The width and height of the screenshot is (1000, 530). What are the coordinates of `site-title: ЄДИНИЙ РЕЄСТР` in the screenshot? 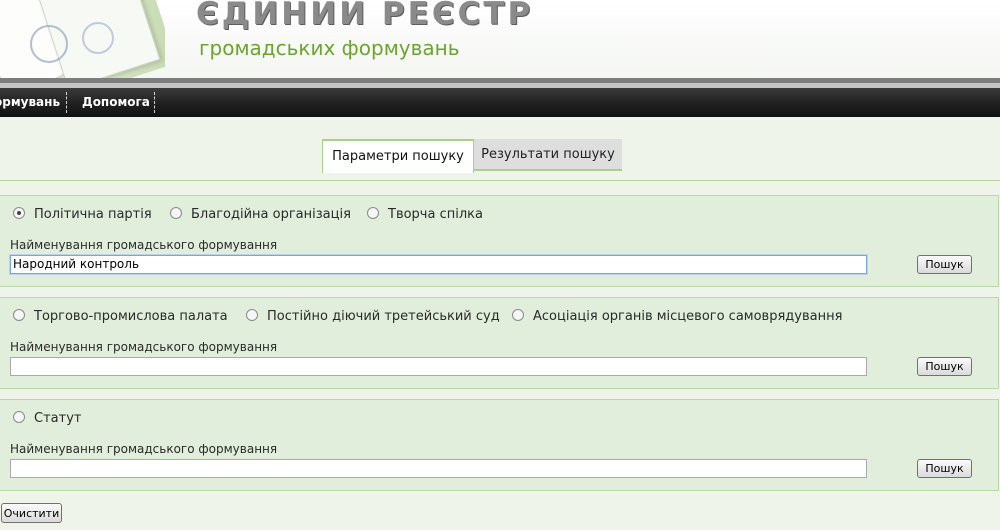 It's located at (365, 16).